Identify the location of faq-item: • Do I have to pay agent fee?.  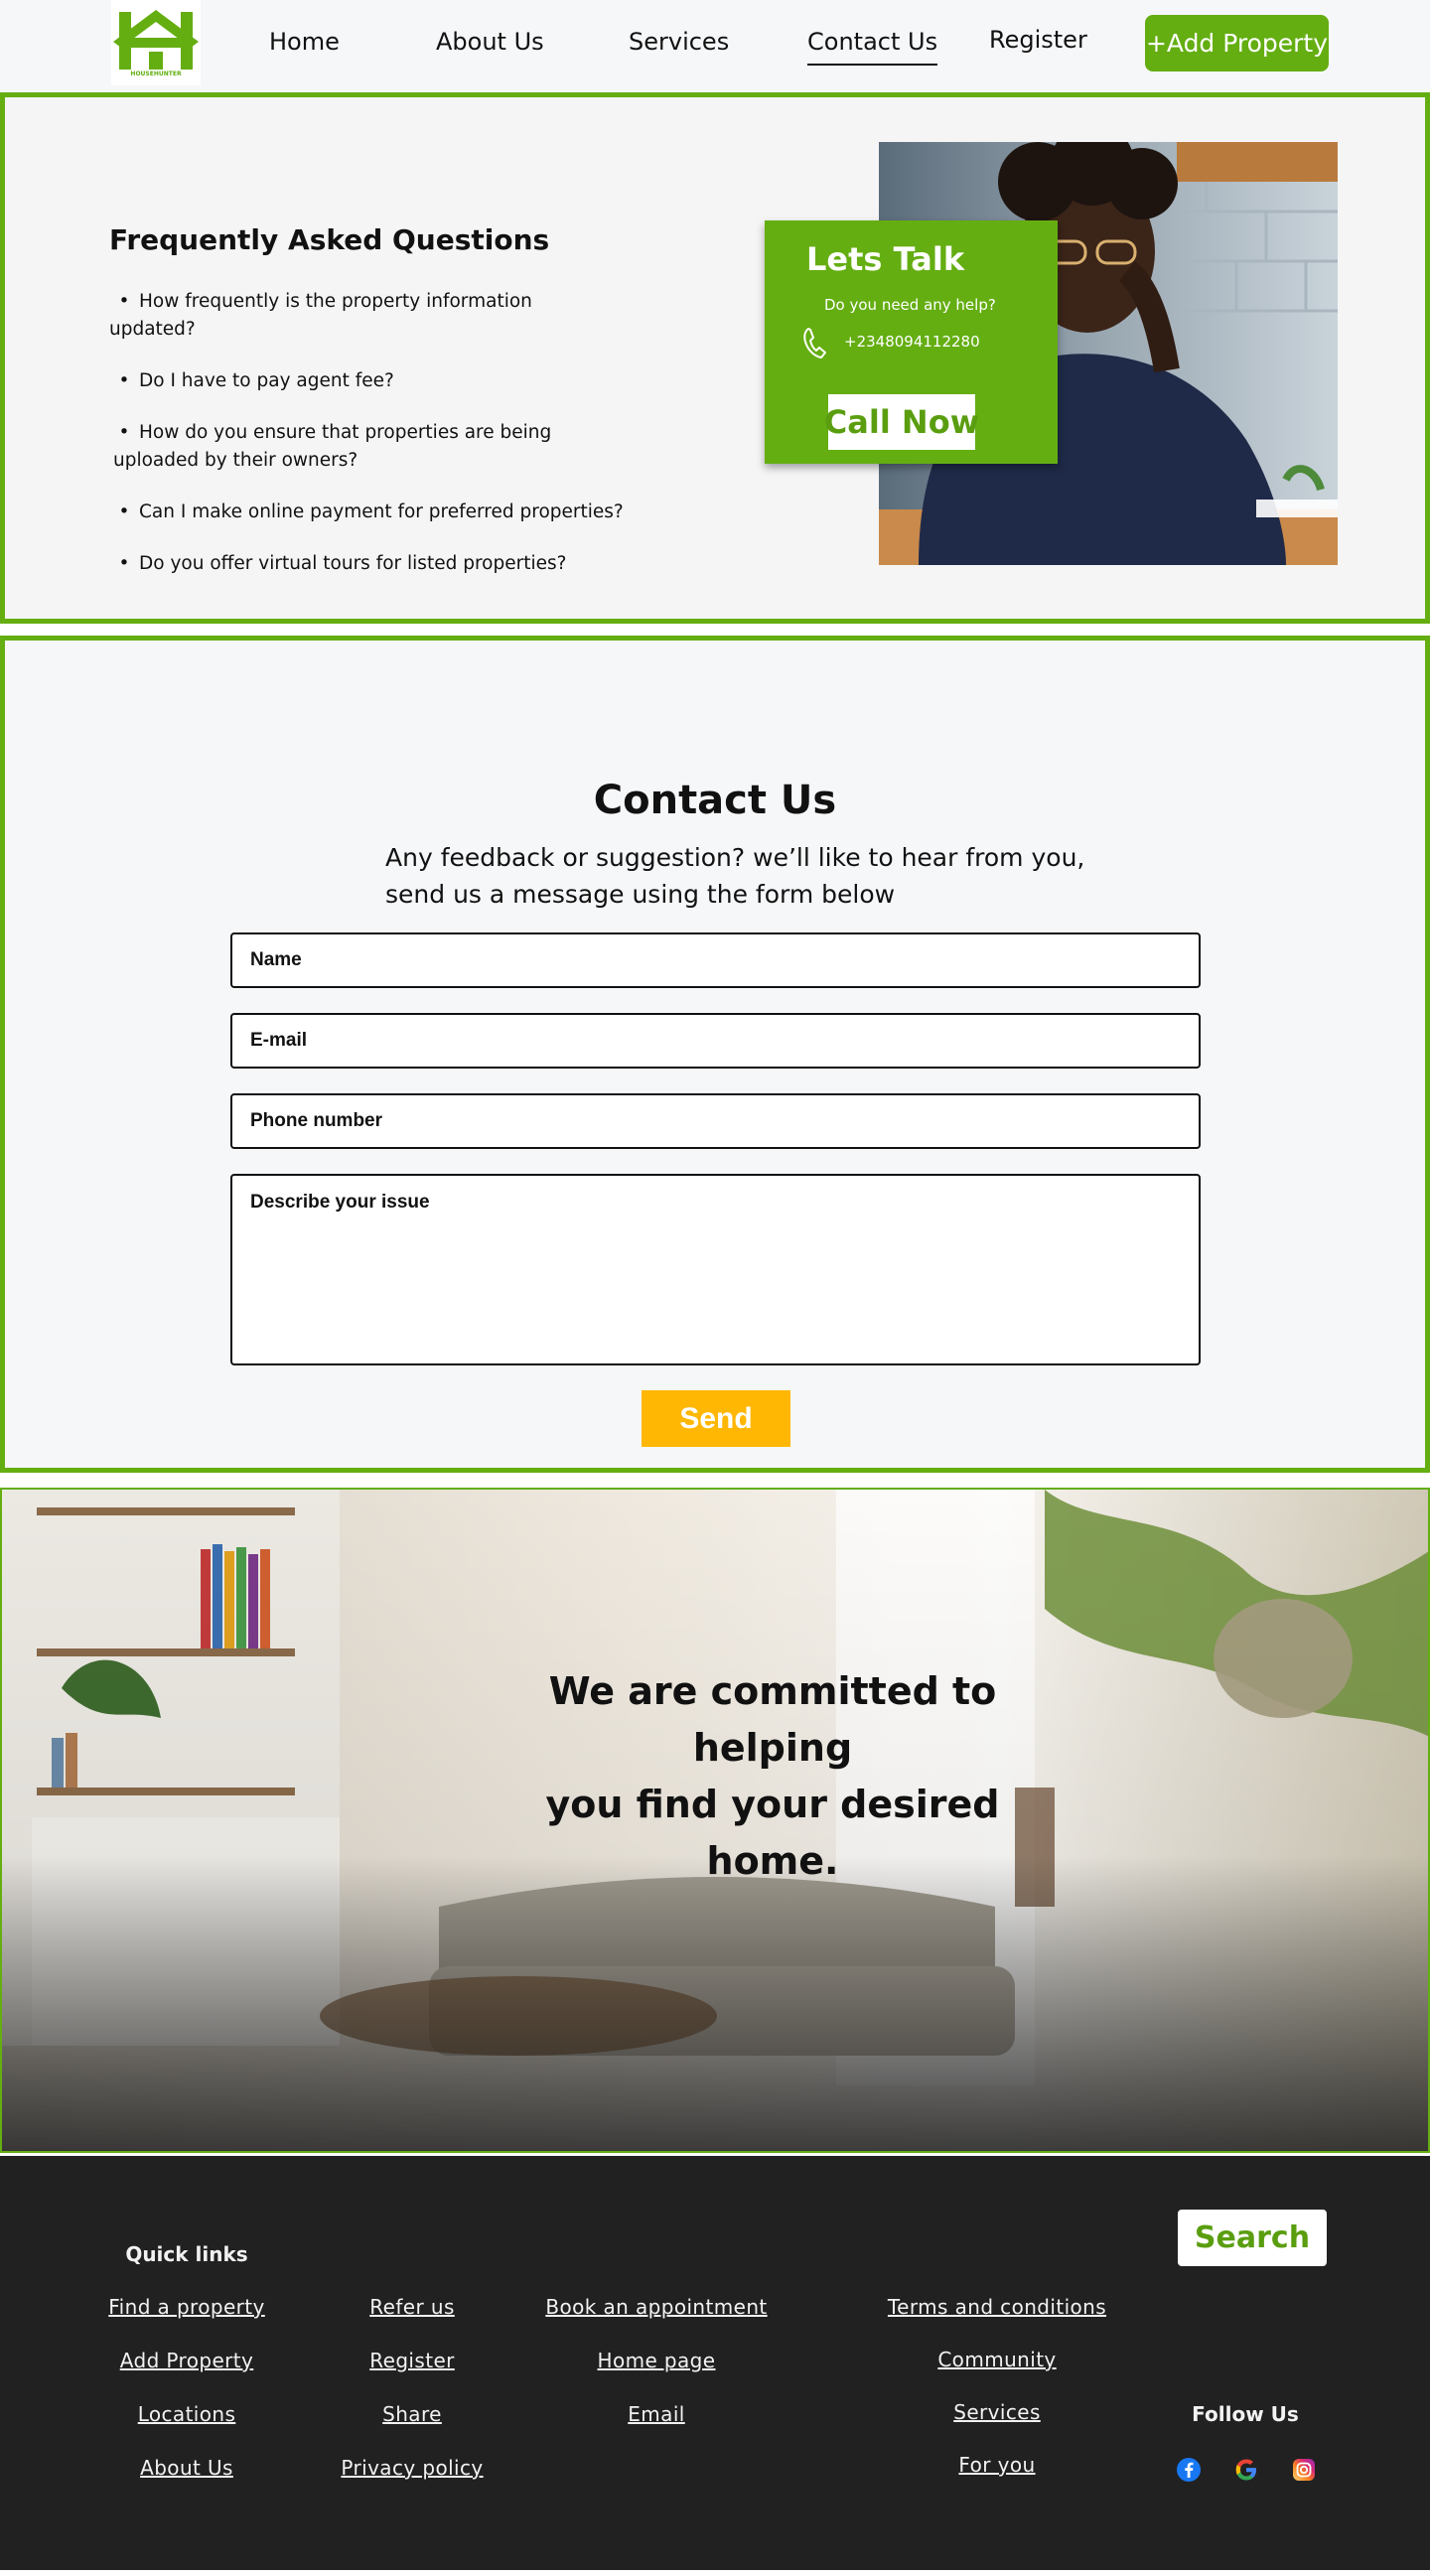
(367, 381).